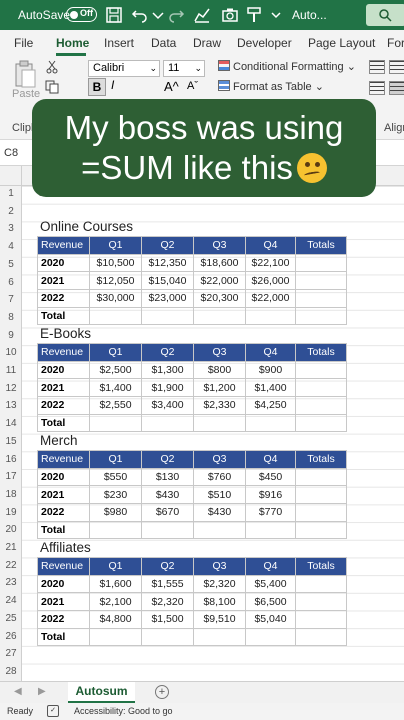  What do you see at coordinates (11, 388) in the screenshot?
I see `row-number: 12` at bounding box center [11, 388].